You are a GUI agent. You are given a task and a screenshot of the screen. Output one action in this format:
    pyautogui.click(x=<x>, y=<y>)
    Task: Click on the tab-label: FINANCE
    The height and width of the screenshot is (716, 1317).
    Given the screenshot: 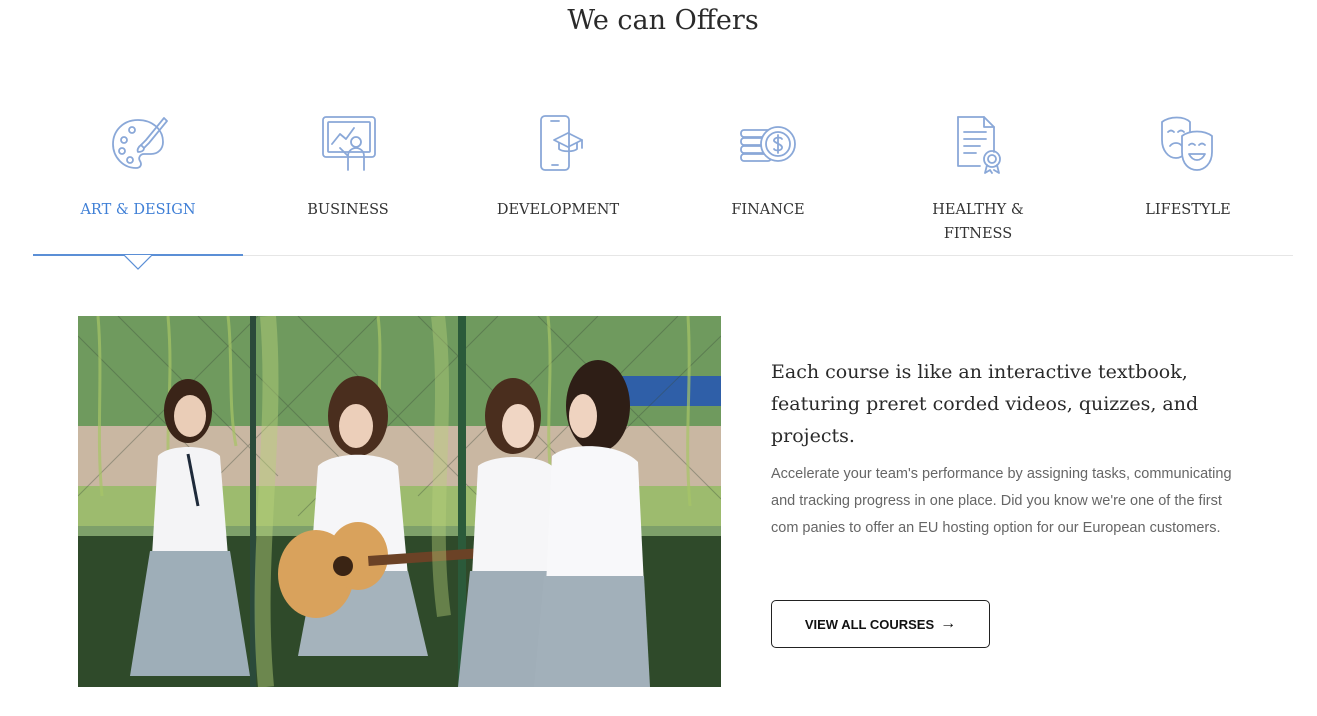 What is the action you would take?
    pyautogui.click(x=768, y=210)
    